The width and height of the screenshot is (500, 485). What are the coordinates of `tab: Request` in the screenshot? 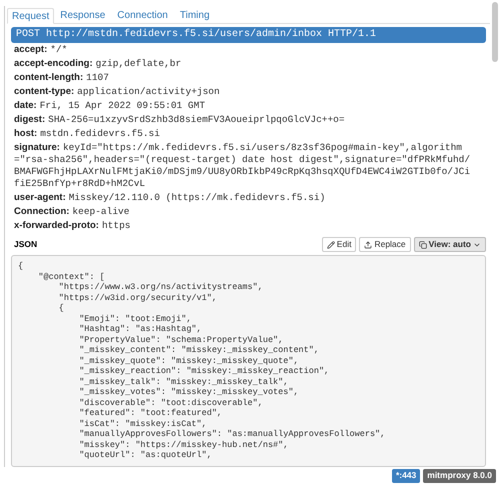 It's located at (30, 16).